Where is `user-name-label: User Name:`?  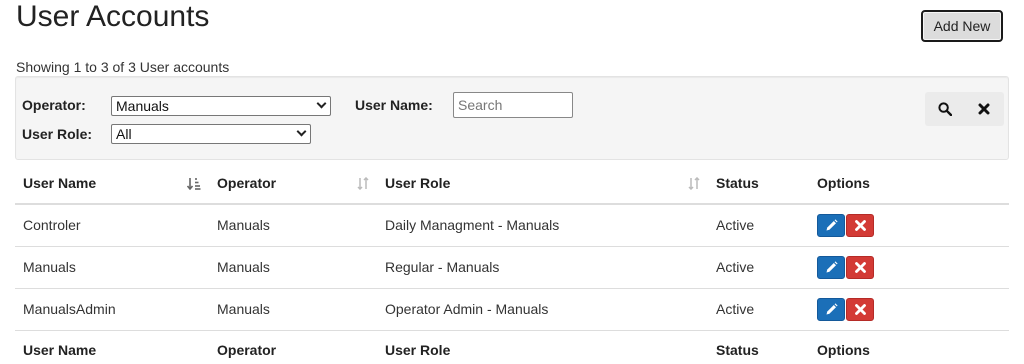
user-name-label: User Name: is located at coordinates (394, 105).